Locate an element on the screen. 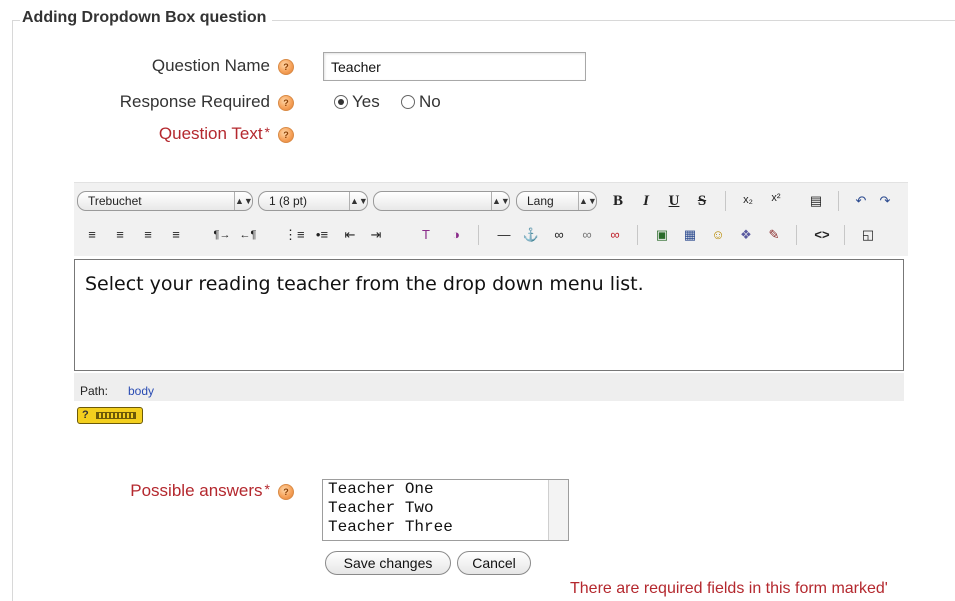  answer-item: Teacher One is located at coordinates (445, 489).